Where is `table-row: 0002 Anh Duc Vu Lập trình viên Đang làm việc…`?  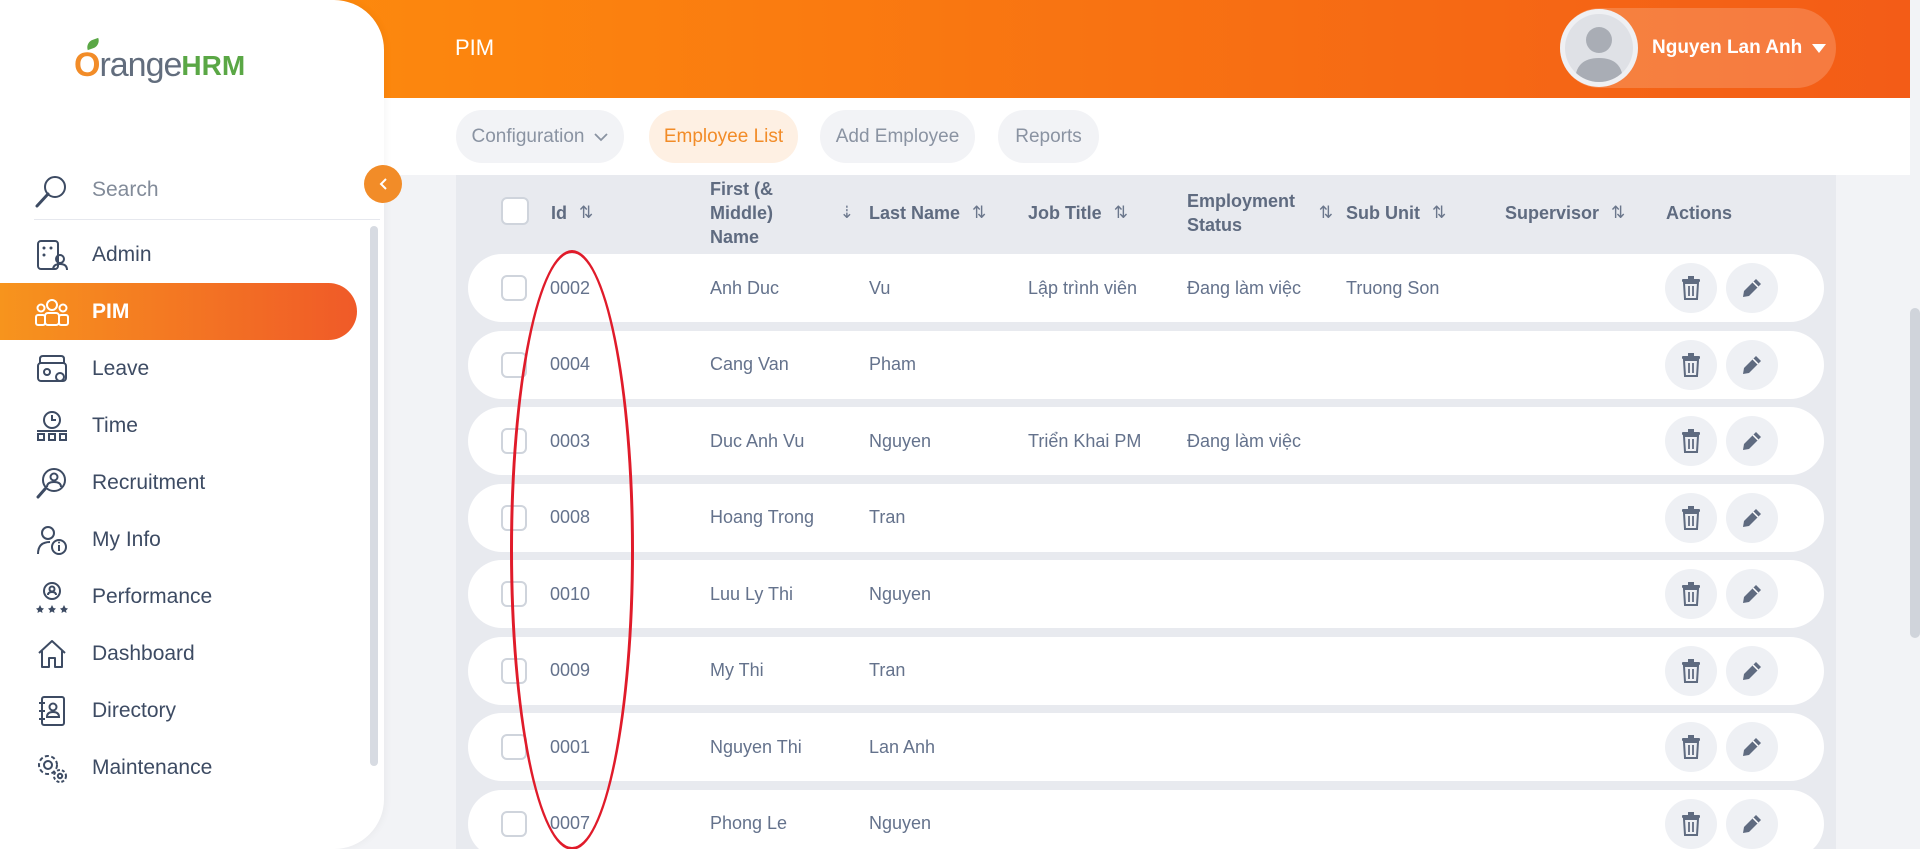 table-row: 0002 Anh Duc Vu Lập trình viên Đang làm việc… is located at coordinates (1146, 288).